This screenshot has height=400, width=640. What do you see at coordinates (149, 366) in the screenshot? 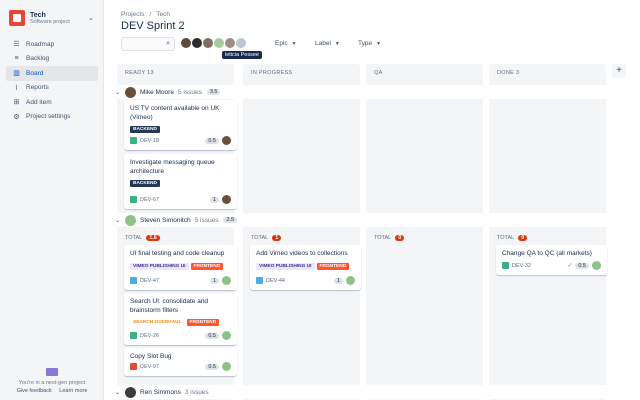
I see `issue-key: DEV-97` at bounding box center [149, 366].